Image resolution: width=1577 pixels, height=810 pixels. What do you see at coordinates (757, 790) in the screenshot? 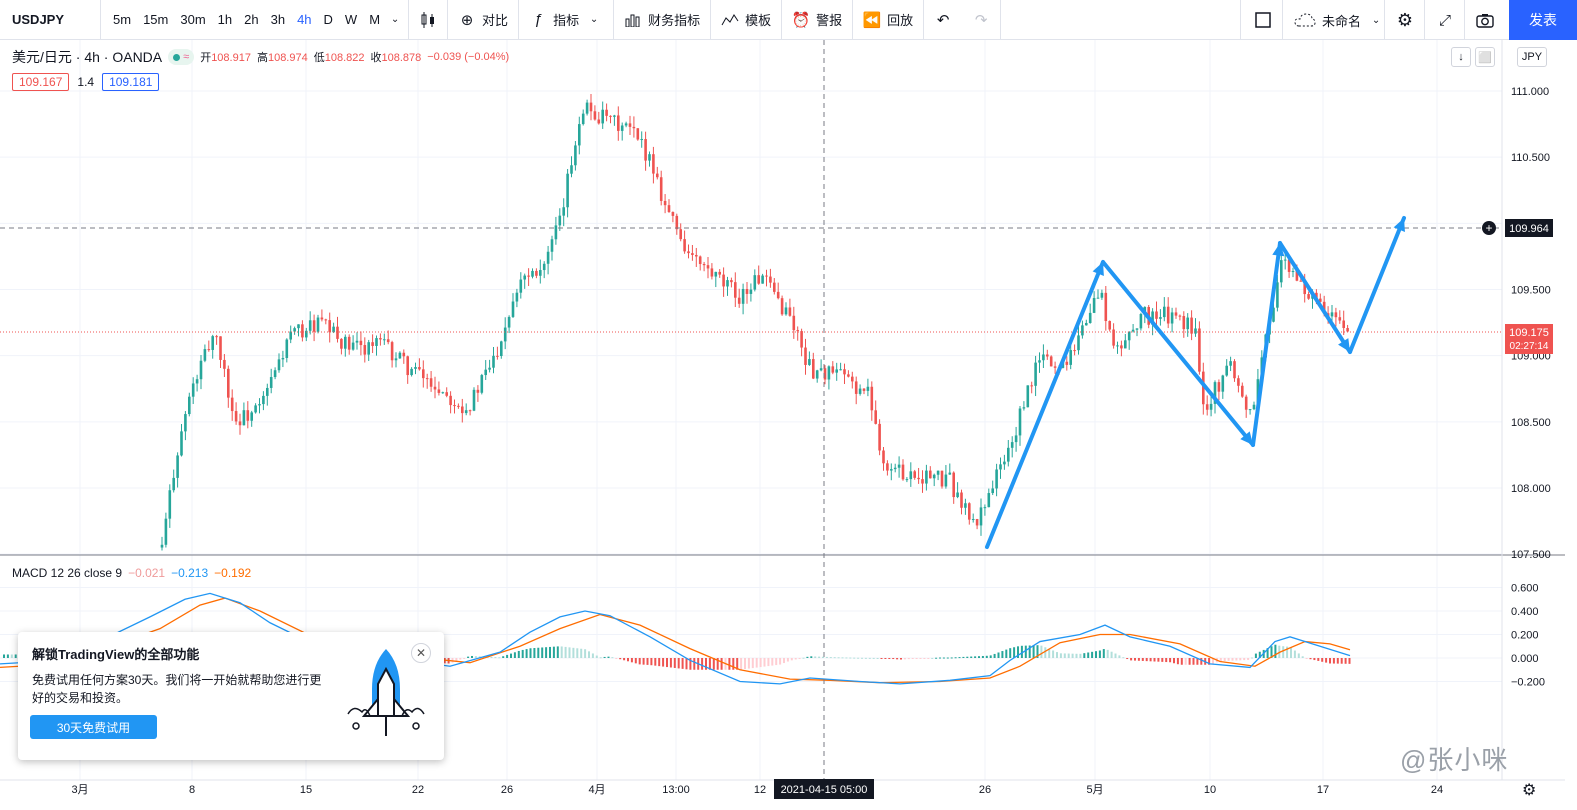
I see `time-axis: 3月 8 15 22 26 4月 13:00 12 26 5月 10 17 24` at bounding box center [757, 790].